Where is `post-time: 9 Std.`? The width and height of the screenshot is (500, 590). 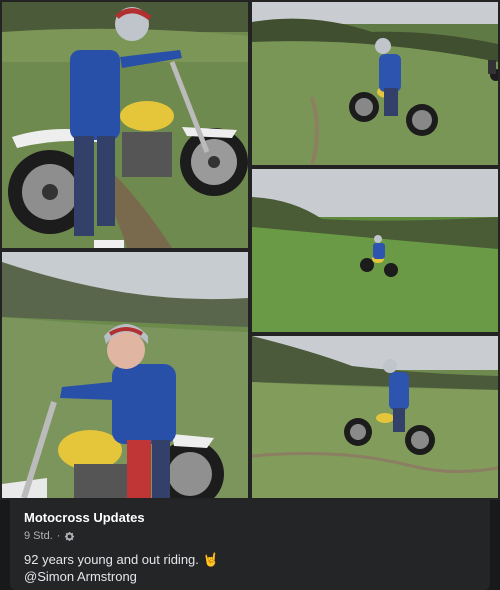 post-time: 9 Std. is located at coordinates (38, 536).